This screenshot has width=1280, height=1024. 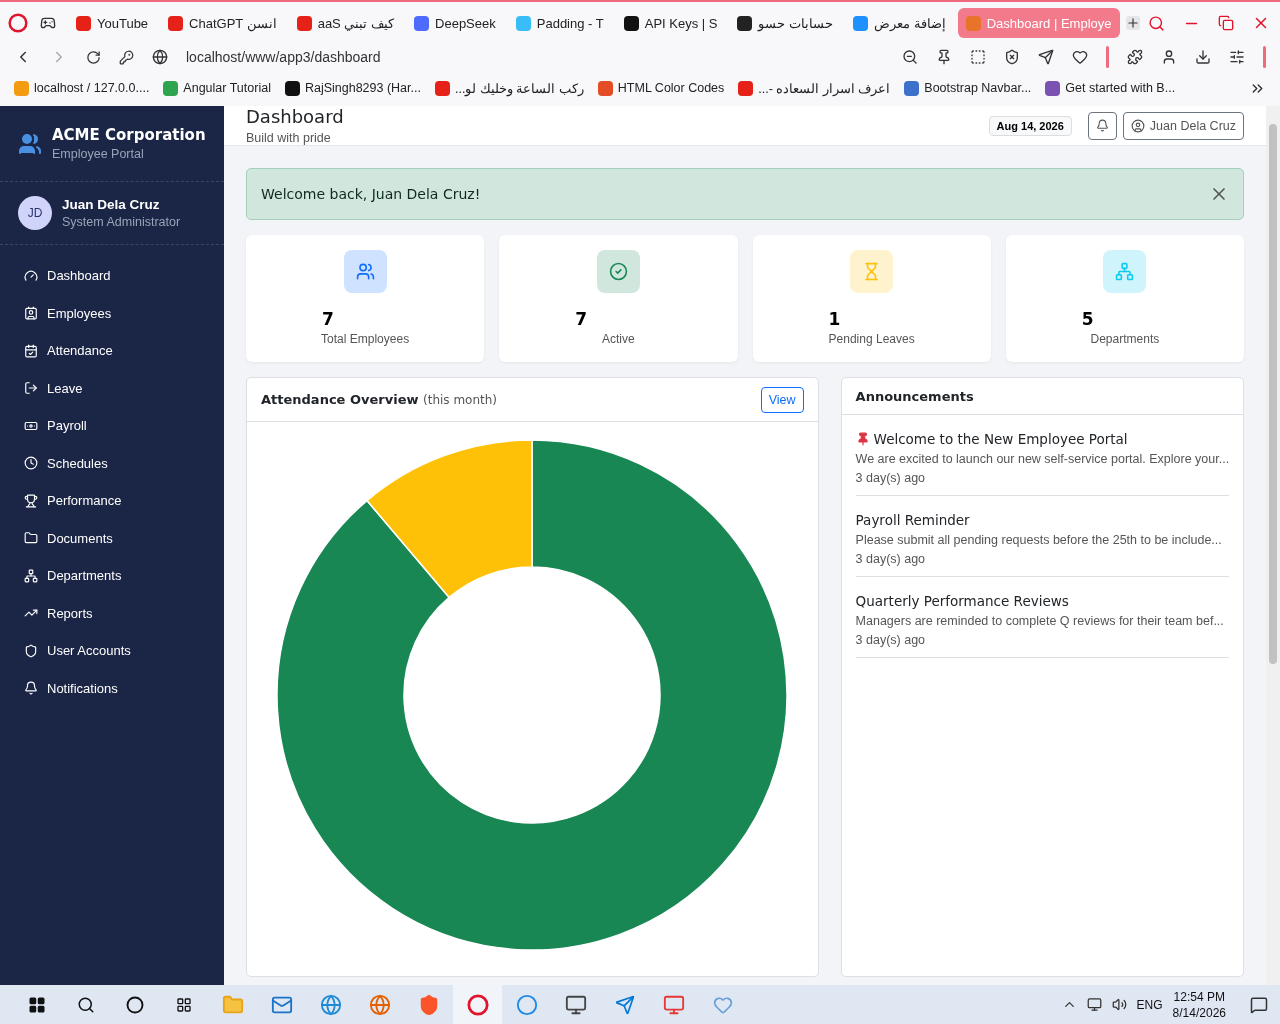 I want to click on stat-value: 7, so click(x=581, y=319).